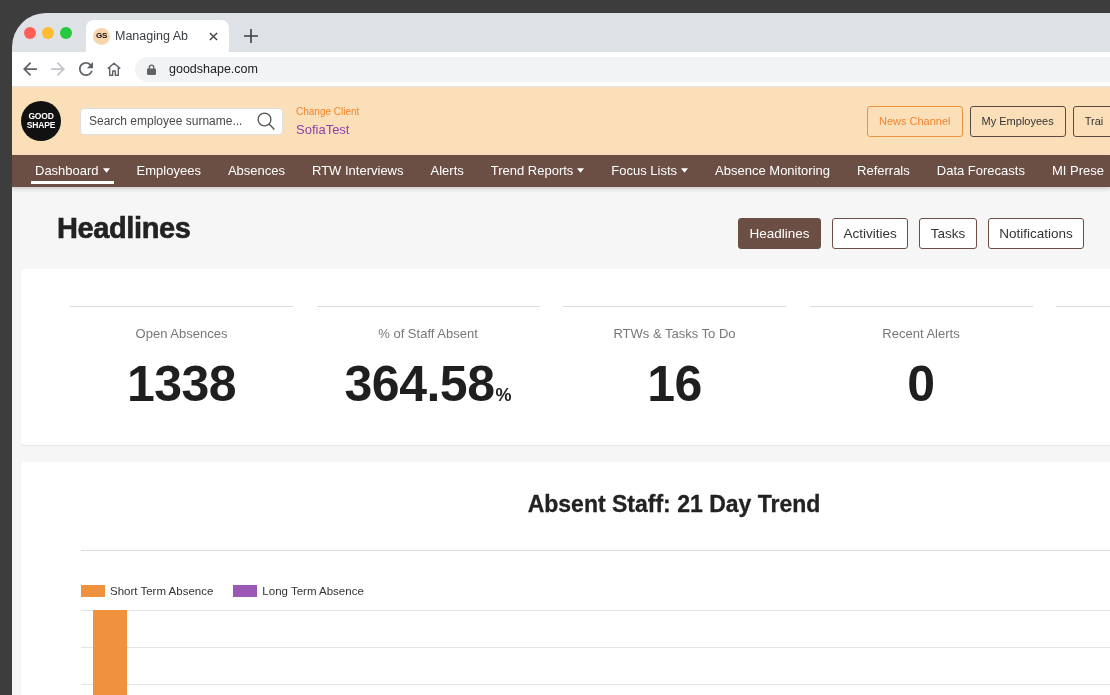 The image size is (1110, 695). Describe the element at coordinates (980, 169) in the screenshot. I see `nav-item: Data Forecasts` at that location.